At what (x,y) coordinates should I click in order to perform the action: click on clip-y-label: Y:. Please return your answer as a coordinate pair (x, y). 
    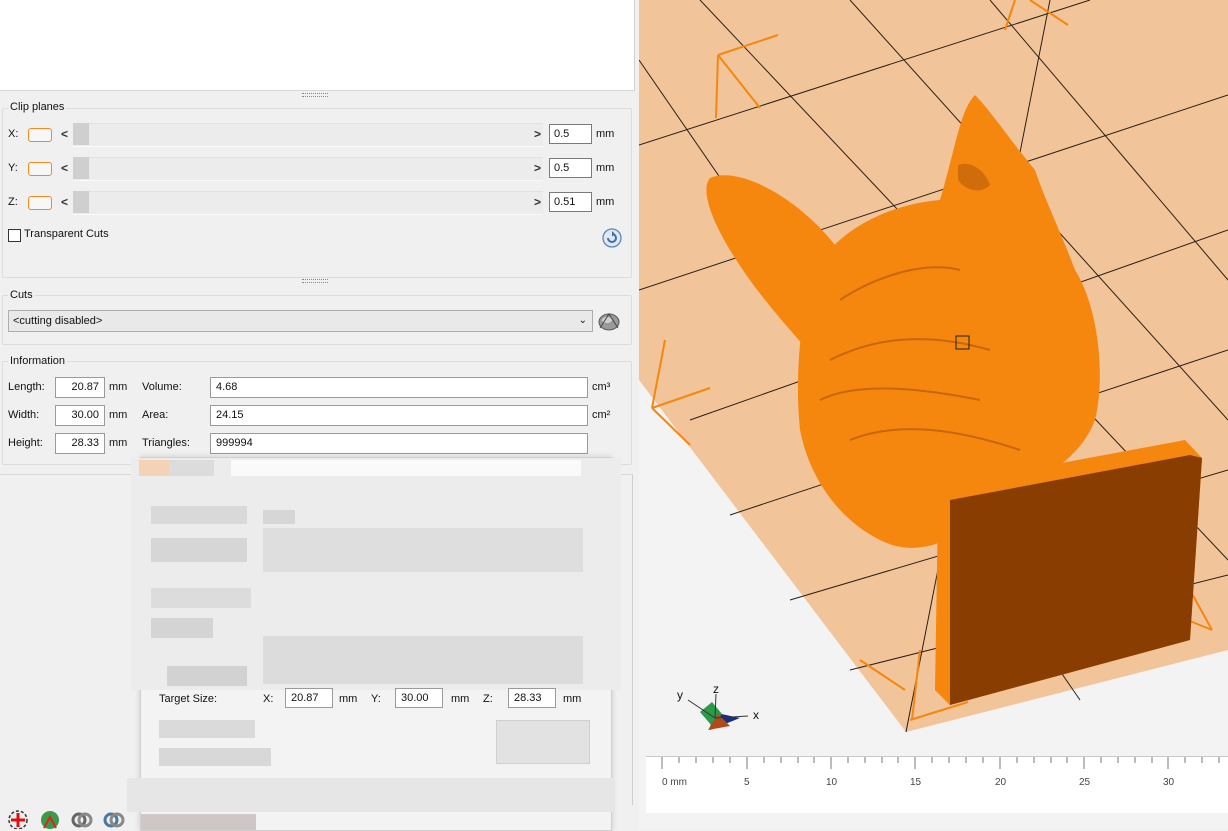
    Looking at the image, I should click on (13, 168).